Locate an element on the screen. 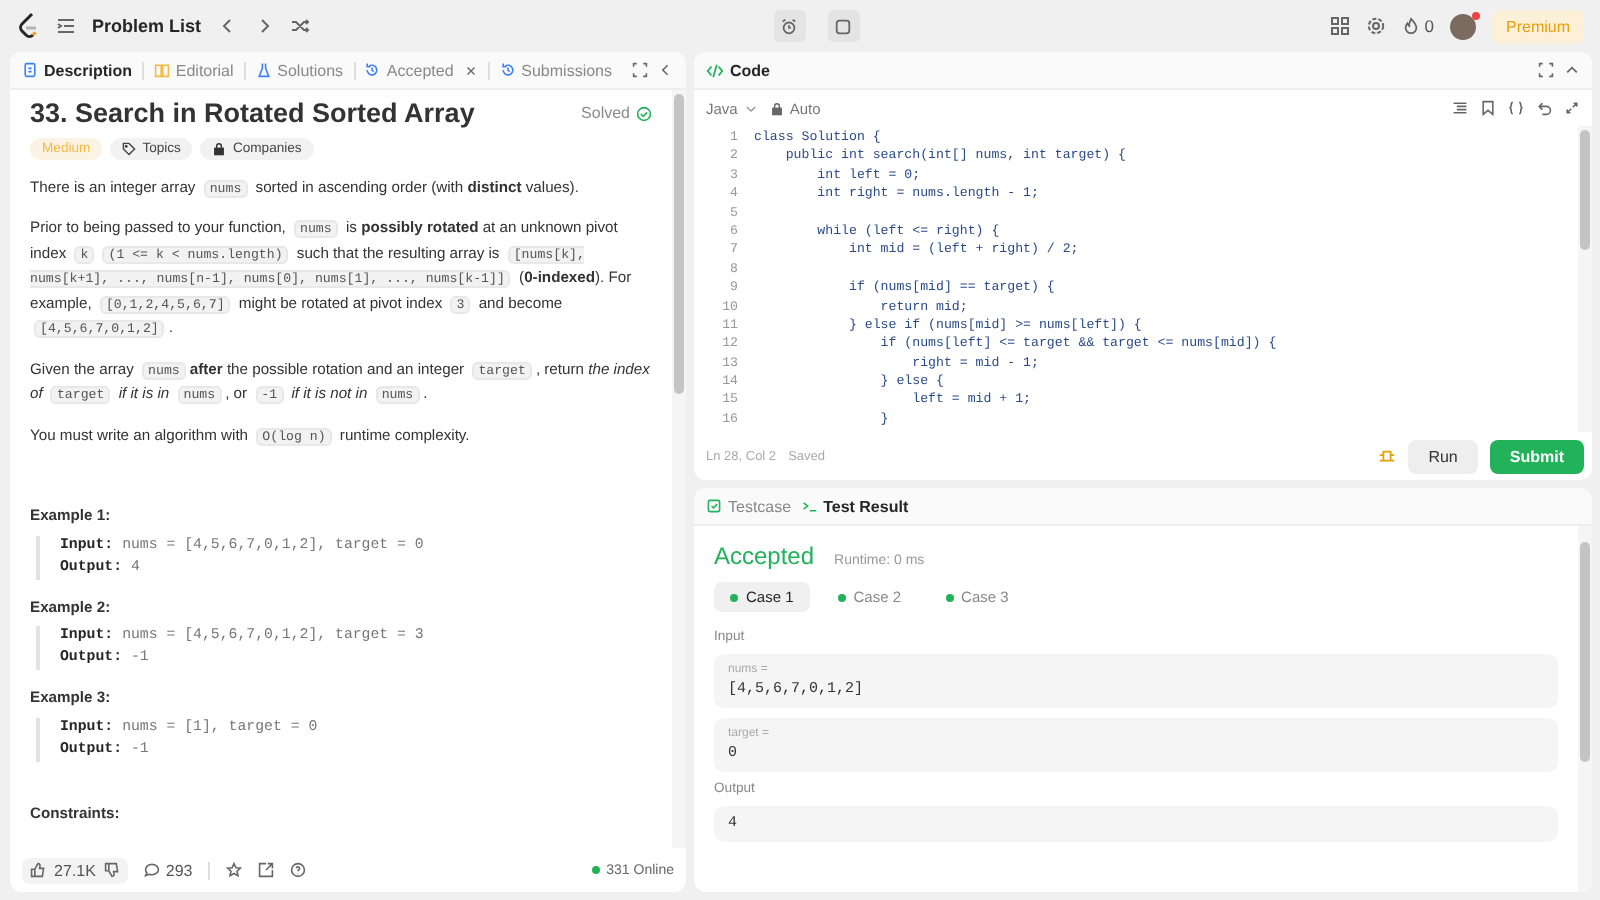  tag-icon is located at coordinates (129, 148).